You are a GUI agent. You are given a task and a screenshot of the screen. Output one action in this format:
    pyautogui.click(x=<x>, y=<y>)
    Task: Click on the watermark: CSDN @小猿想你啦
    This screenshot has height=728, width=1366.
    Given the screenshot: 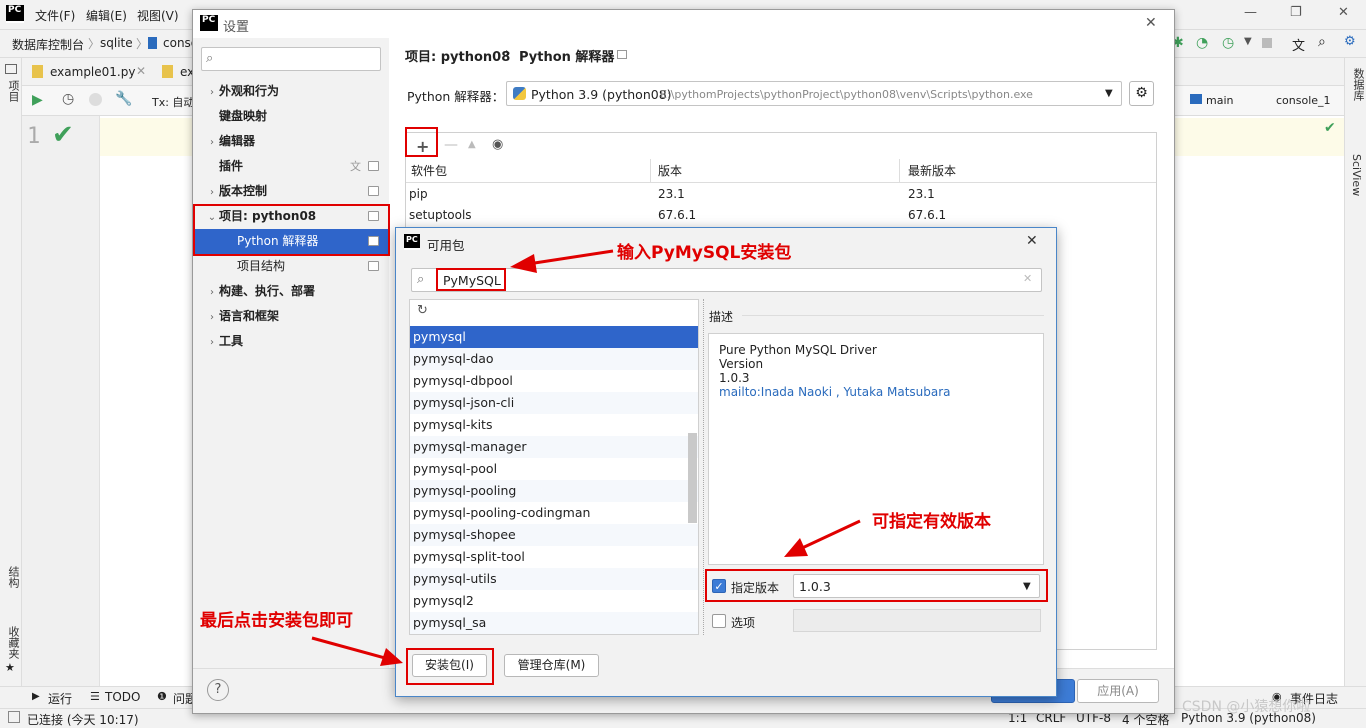 What is the action you would take?
    pyautogui.click(x=1246, y=707)
    